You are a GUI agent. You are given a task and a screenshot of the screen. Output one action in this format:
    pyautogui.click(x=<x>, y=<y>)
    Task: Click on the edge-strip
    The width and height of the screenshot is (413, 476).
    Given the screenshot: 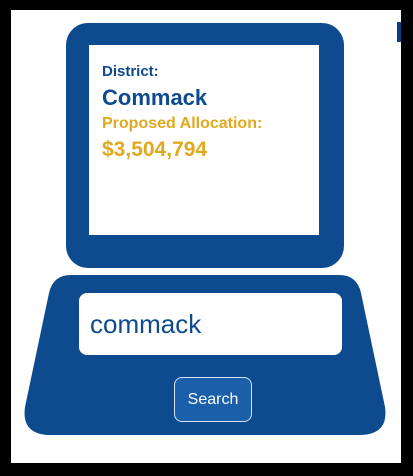 What is the action you would take?
    pyautogui.click(x=398, y=236)
    